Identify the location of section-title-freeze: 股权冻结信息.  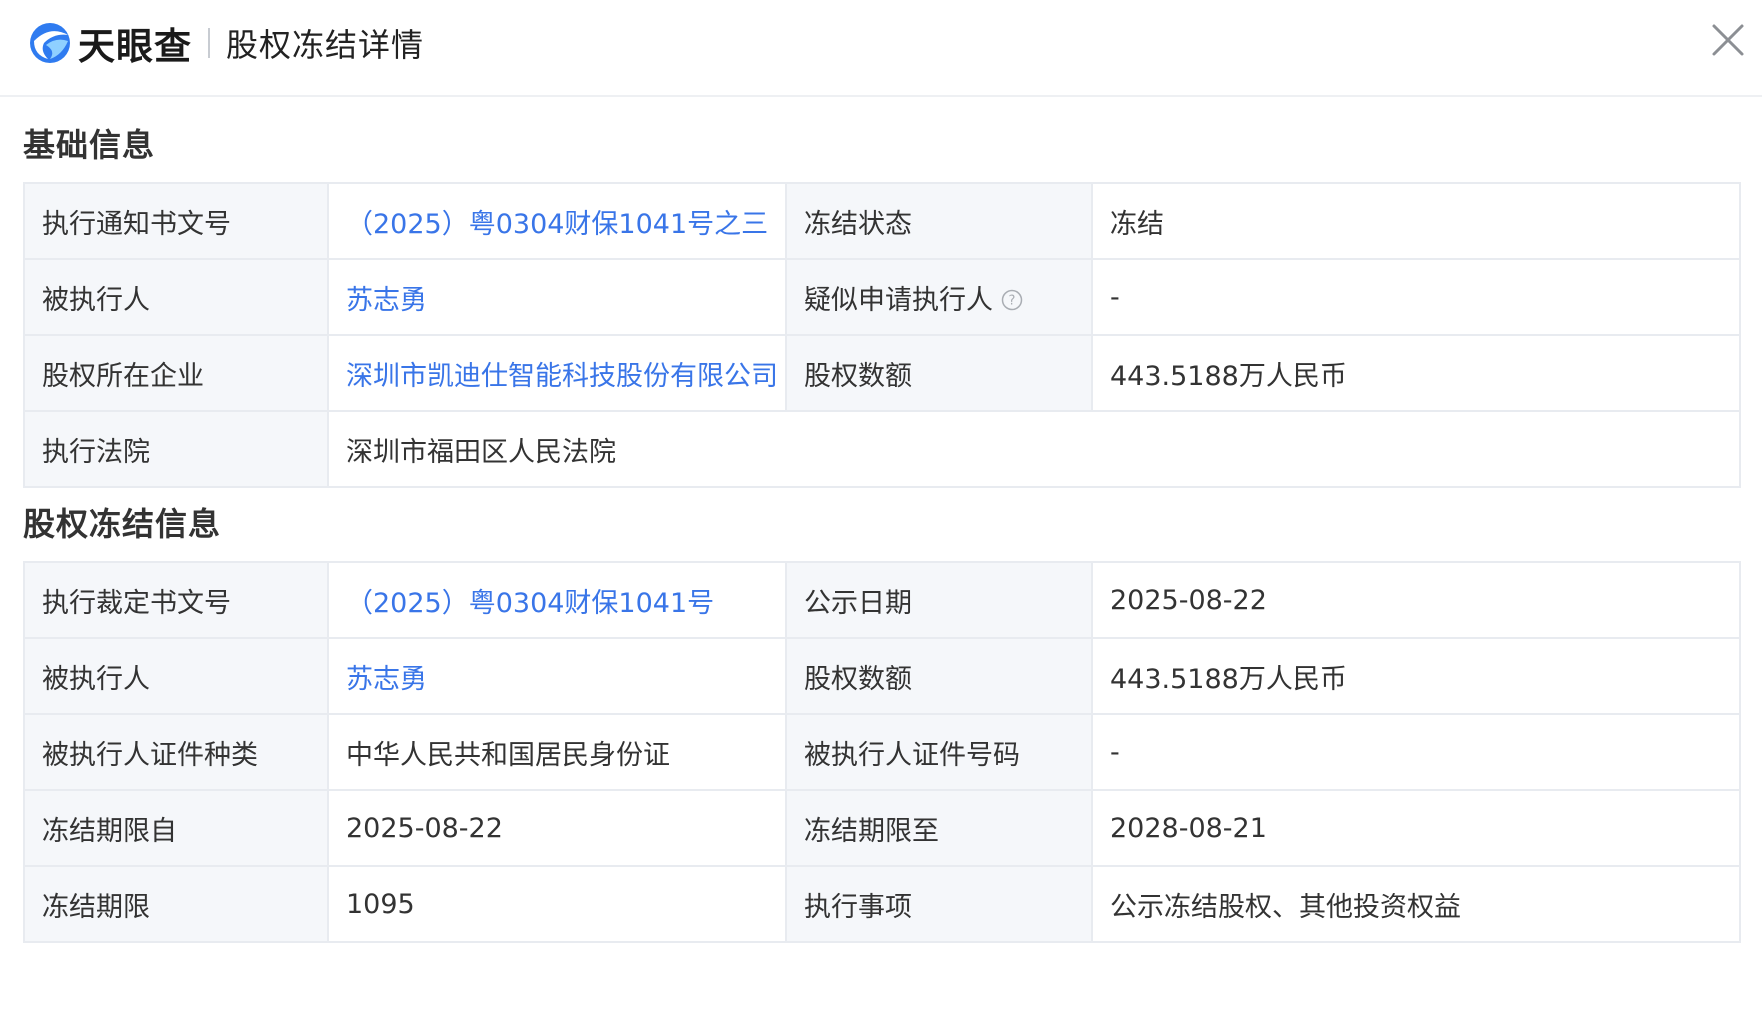
(122, 524).